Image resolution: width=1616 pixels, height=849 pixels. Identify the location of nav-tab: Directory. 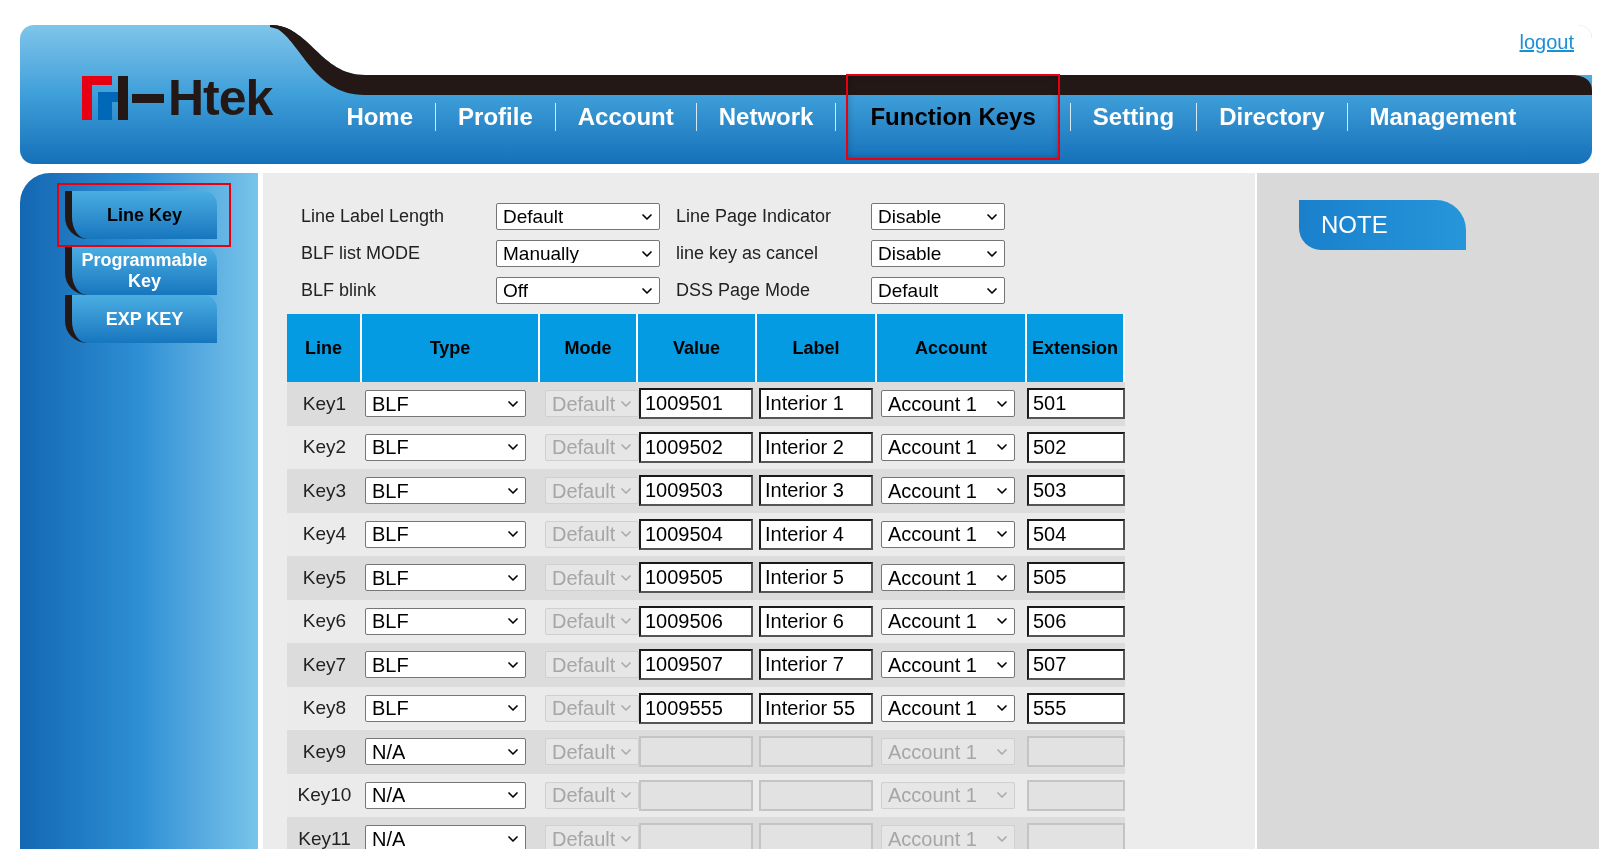
(1272, 117).